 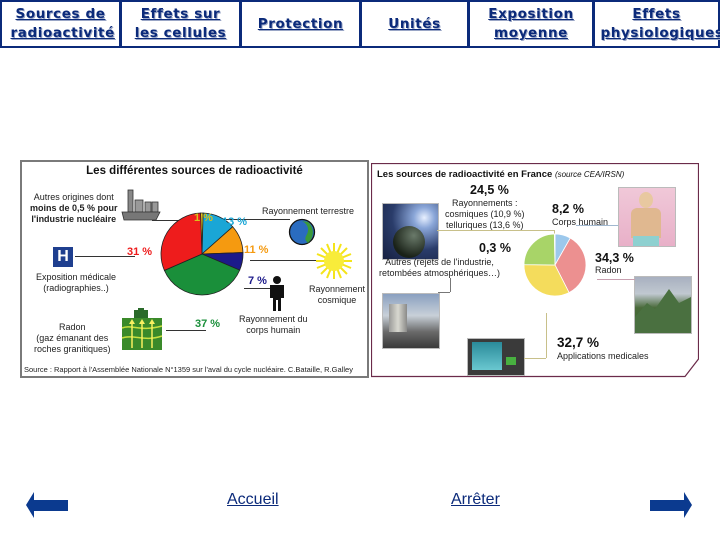 I want to click on nav-link-effets-physio: Effets physiologiques, so click(x=660, y=24).